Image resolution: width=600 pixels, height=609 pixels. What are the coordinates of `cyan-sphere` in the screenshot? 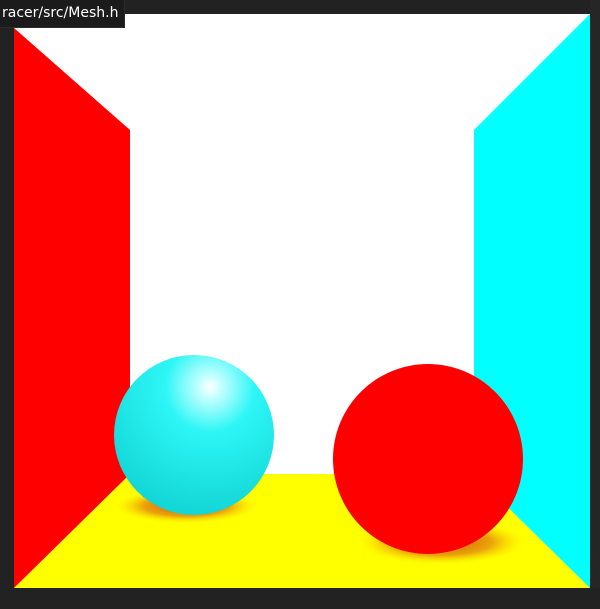 It's located at (194, 435).